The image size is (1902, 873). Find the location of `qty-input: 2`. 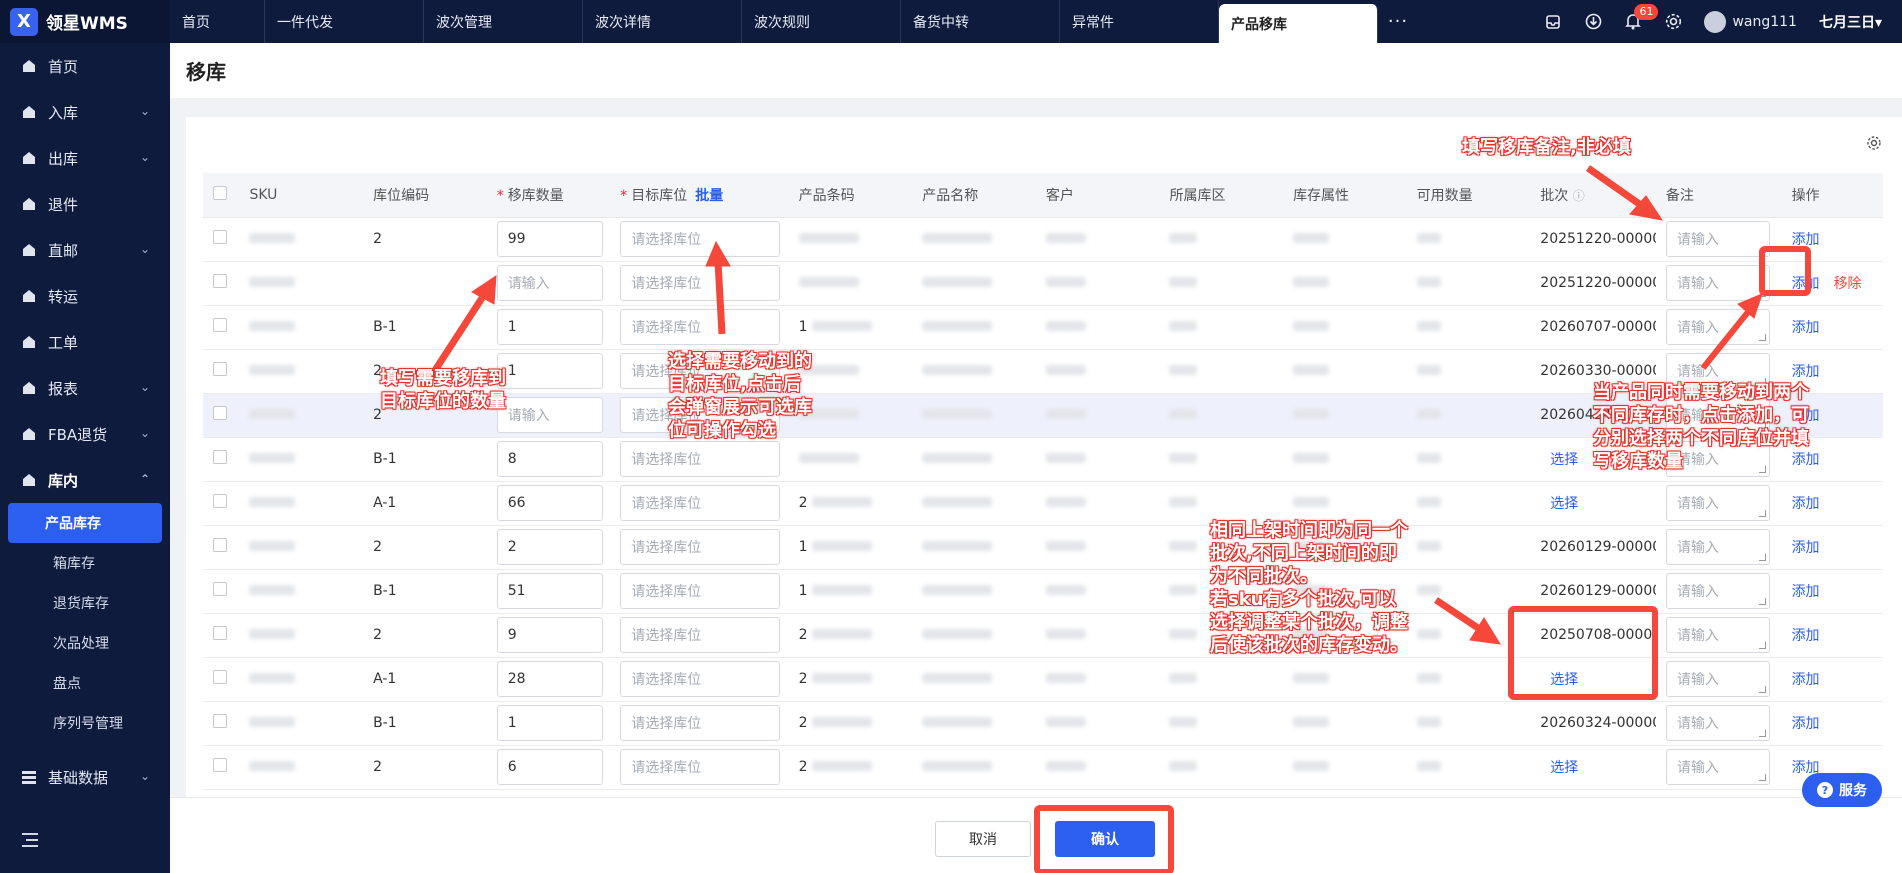

qty-input: 2 is located at coordinates (549, 547).